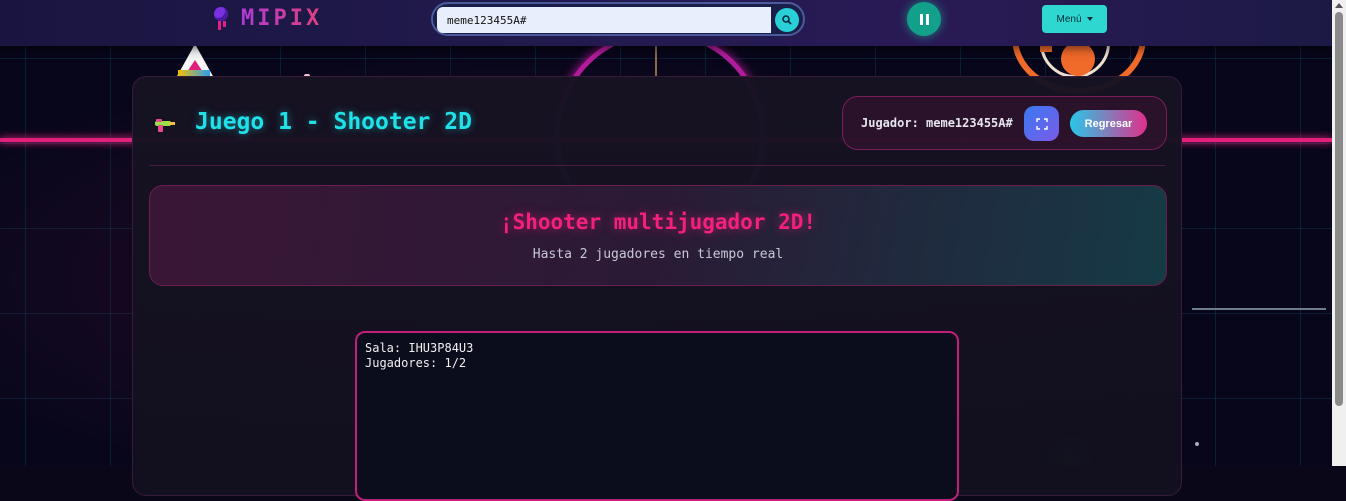  Describe the element at coordinates (657, 165) in the screenshot. I see `divider` at that location.